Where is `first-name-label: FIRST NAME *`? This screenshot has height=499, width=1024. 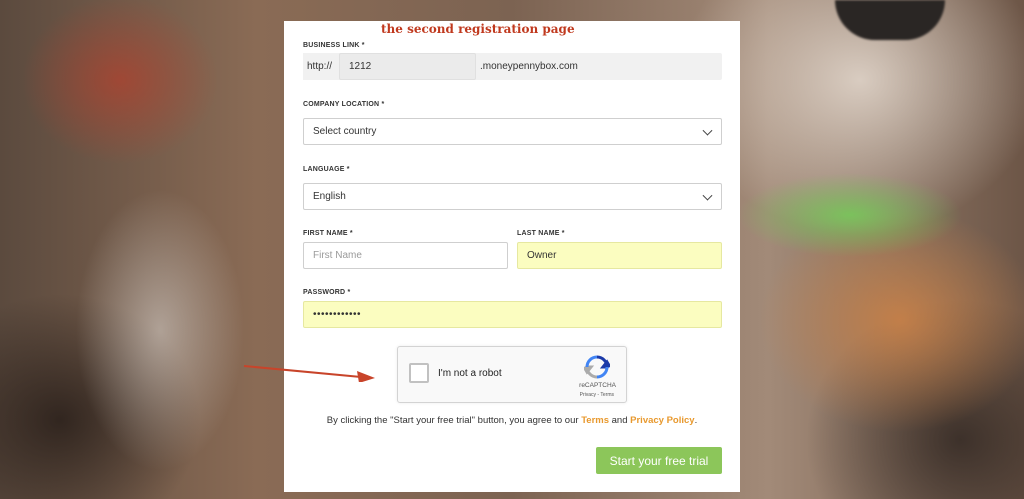 first-name-label: FIRST NAME * is located at coordinates (328, 233).